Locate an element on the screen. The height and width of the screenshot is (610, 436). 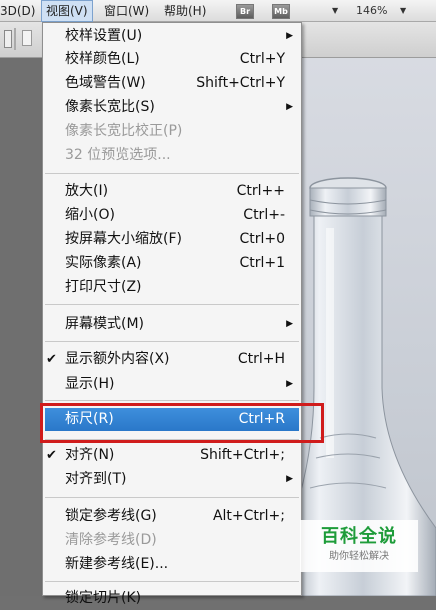
menu-item-shortcut: Ctrl++ is located at coordinates (260, 191).